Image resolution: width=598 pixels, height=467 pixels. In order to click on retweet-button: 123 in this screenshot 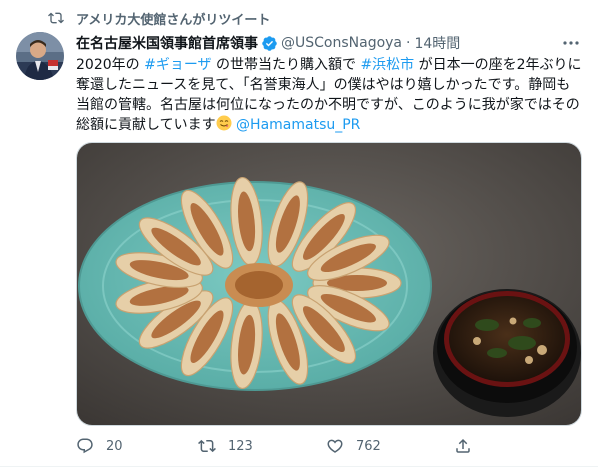, I will do `click(262, 446)`.